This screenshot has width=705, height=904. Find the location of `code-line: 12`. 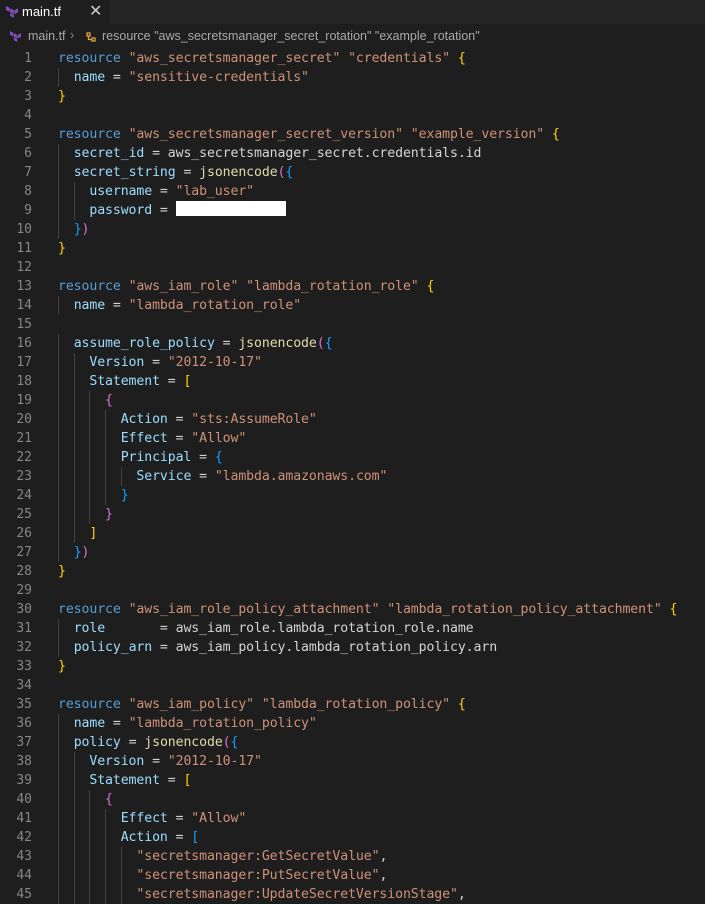

code-line: 12 is located at coordinates (352, 267).